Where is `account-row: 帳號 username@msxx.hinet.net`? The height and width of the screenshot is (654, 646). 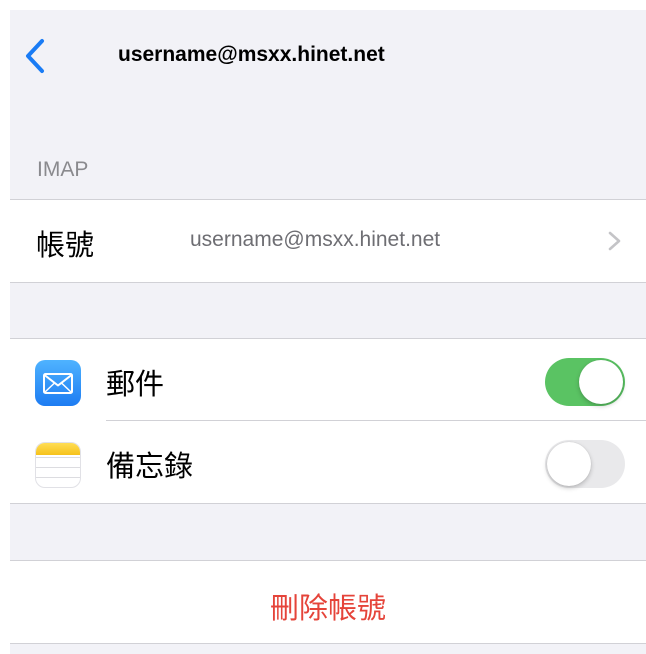 account-row: 帳號 username@msxx.hinet.net is located at coordinates (328, 241).